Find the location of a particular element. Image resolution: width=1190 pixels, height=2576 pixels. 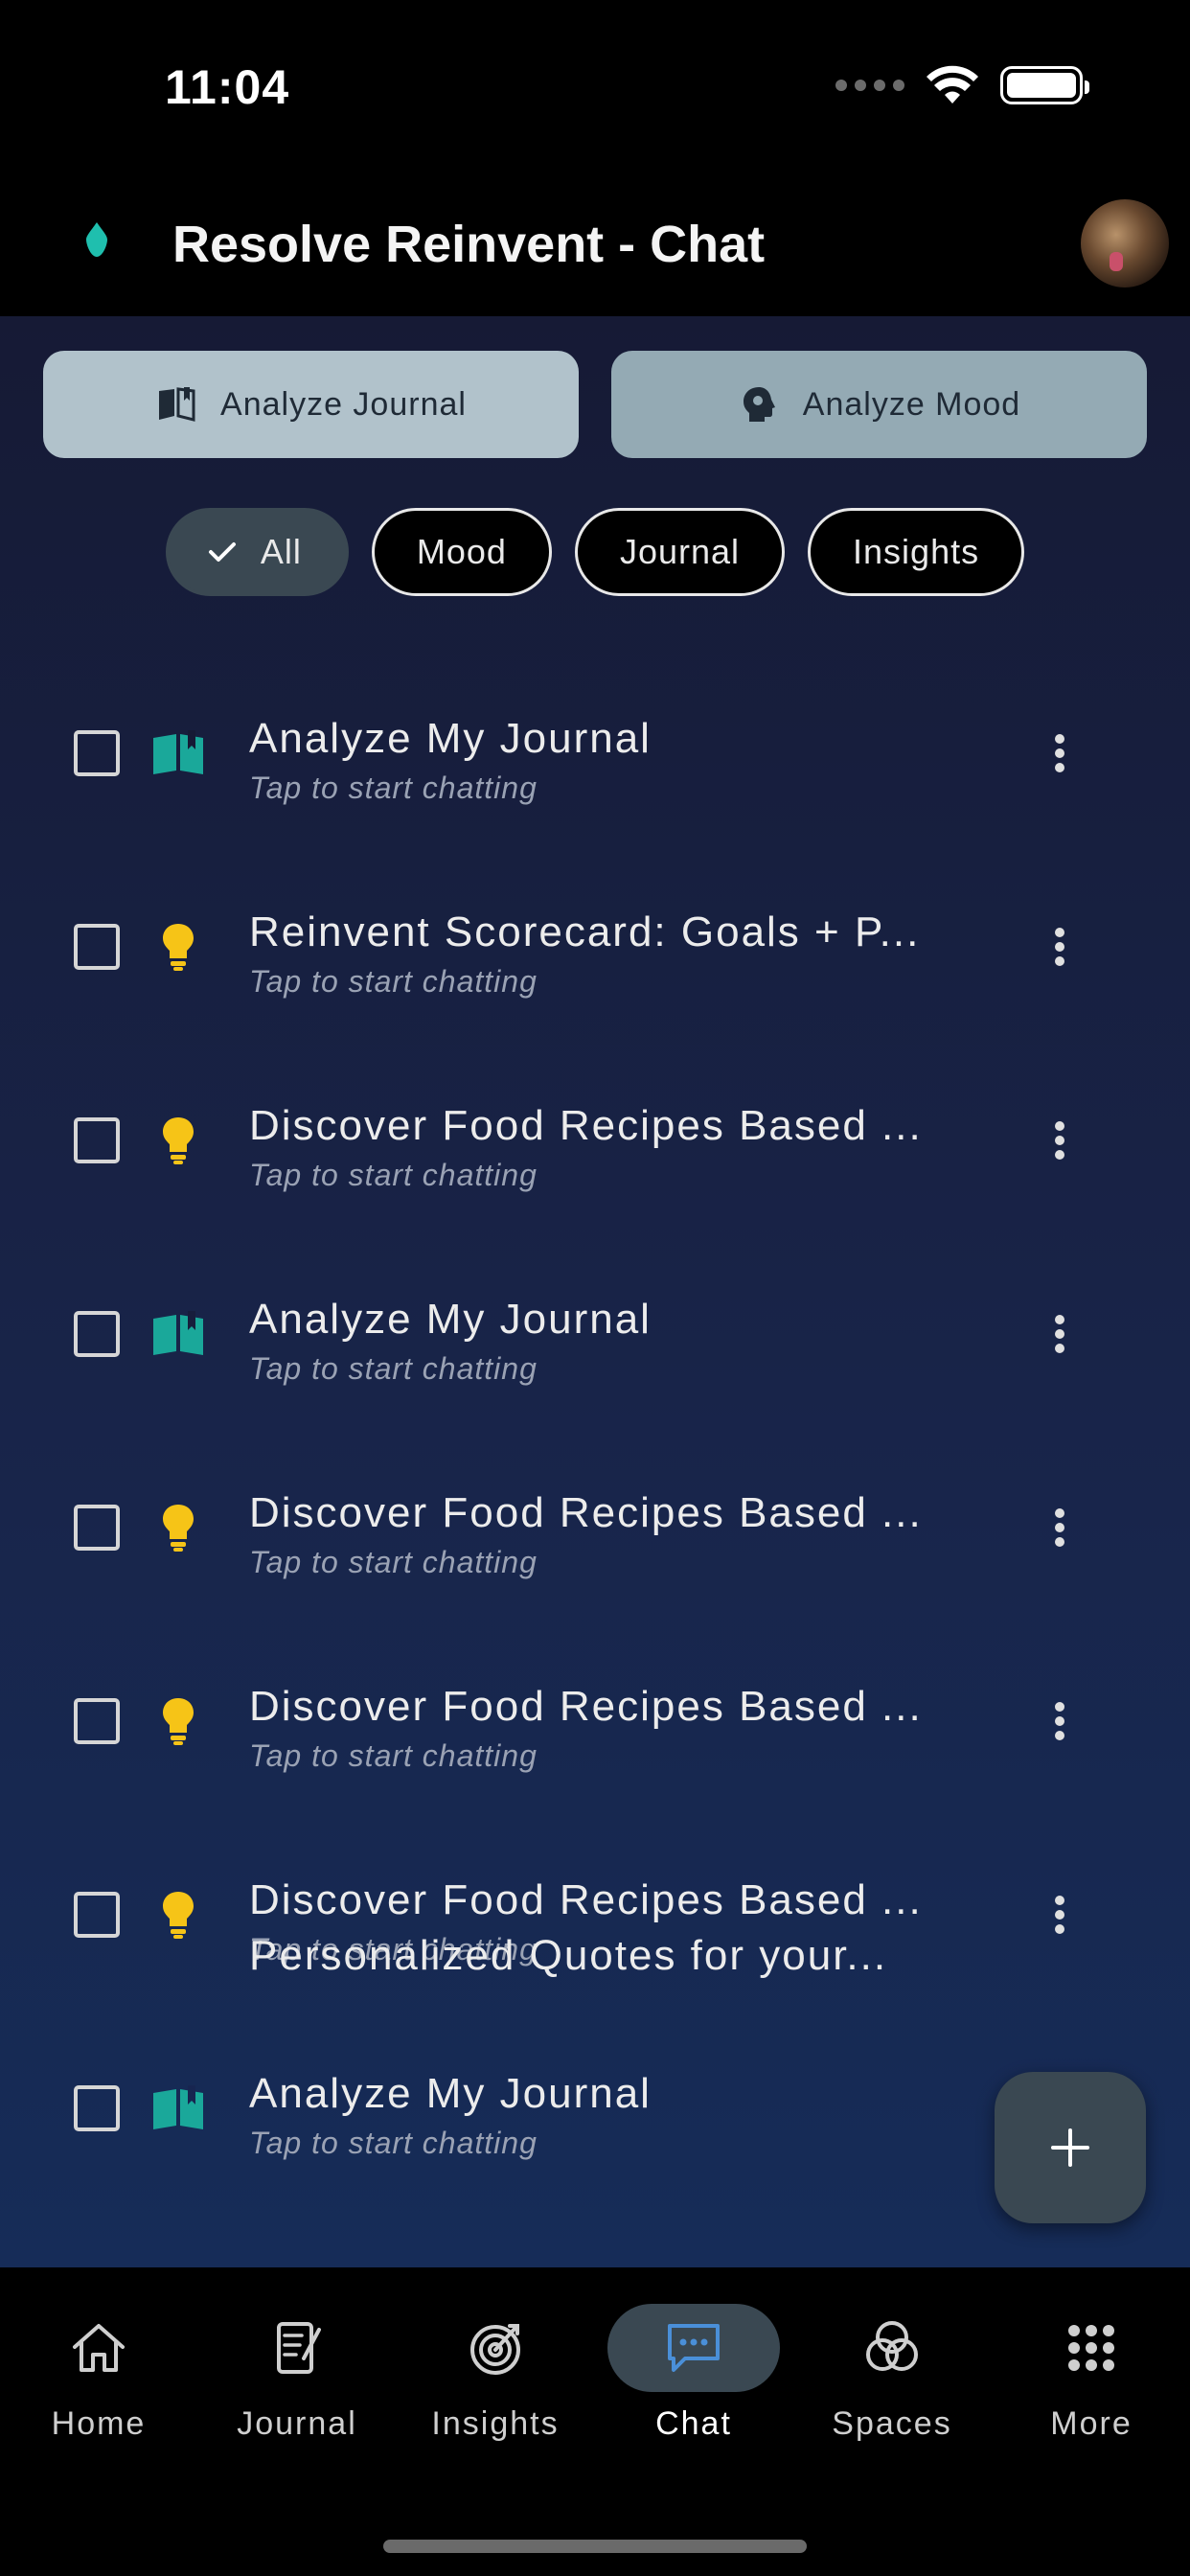

app-header: Resolve Reinvent - Chat is located at coordinates (595, 244).